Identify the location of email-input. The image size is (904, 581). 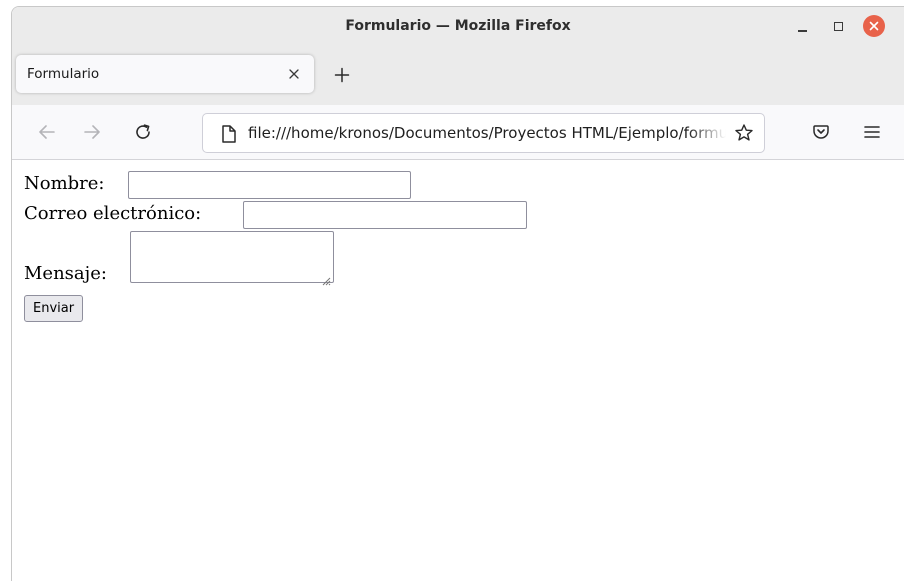
(385, 215).